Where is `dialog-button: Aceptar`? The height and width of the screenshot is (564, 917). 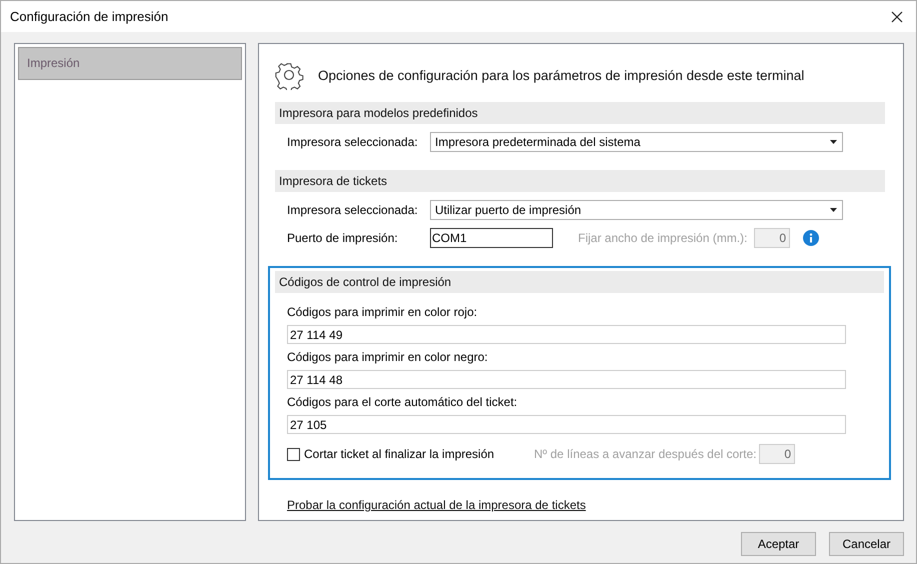 dialog-button: Aceptar is located at coordinates (778, 544).